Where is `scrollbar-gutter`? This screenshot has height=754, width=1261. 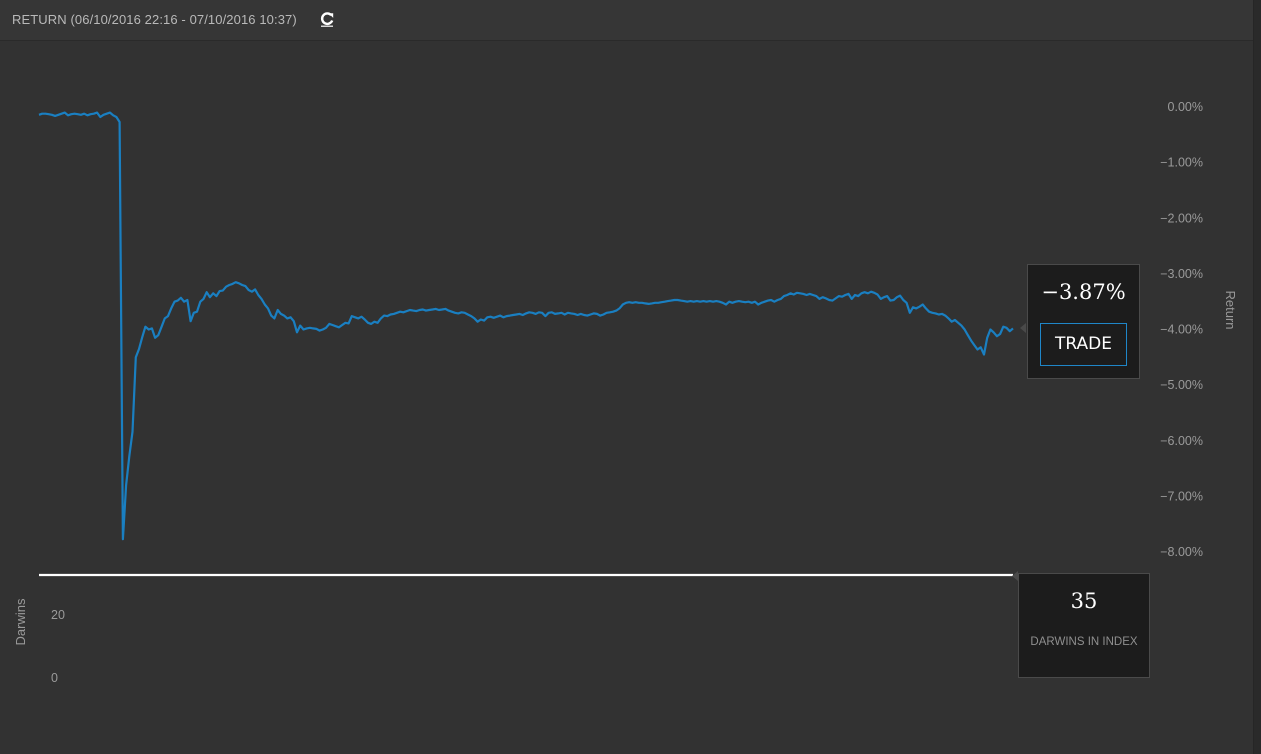
scrollbar-gutter is located at coordinates (1257, 377).